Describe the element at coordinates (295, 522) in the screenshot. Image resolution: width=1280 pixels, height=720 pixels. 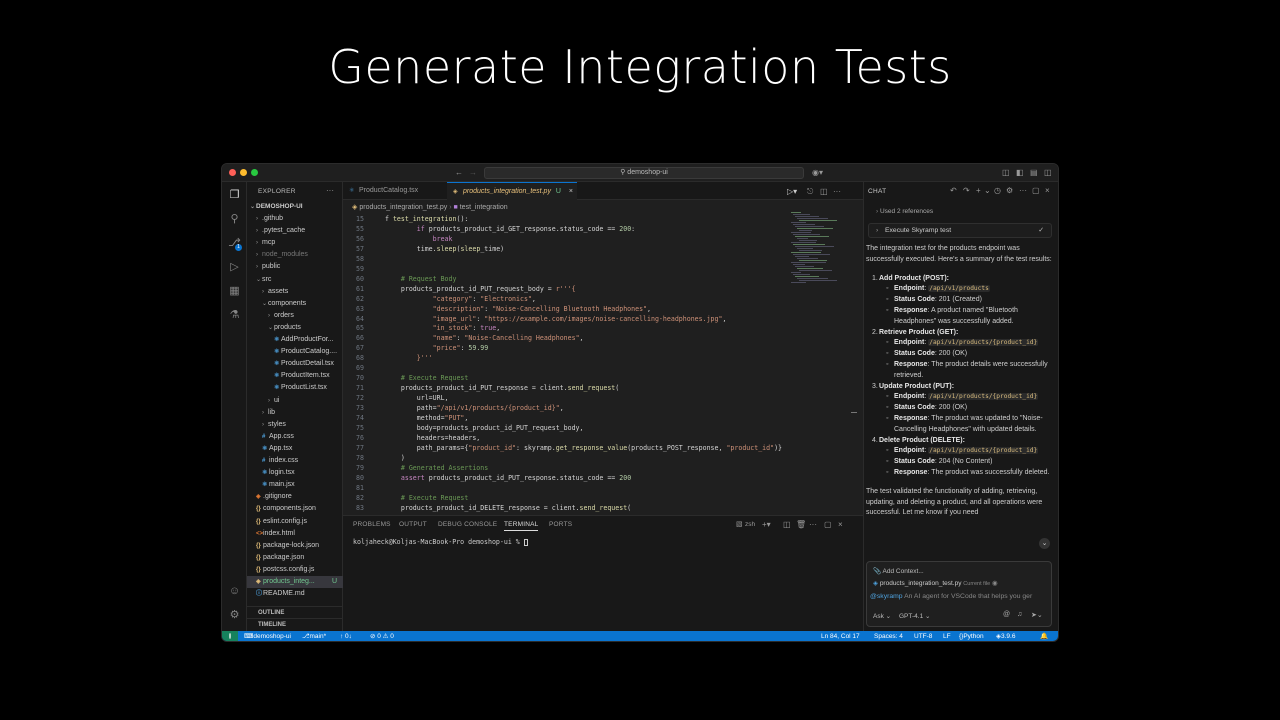
I see `file-item: {} eslint.config.js` at that location.